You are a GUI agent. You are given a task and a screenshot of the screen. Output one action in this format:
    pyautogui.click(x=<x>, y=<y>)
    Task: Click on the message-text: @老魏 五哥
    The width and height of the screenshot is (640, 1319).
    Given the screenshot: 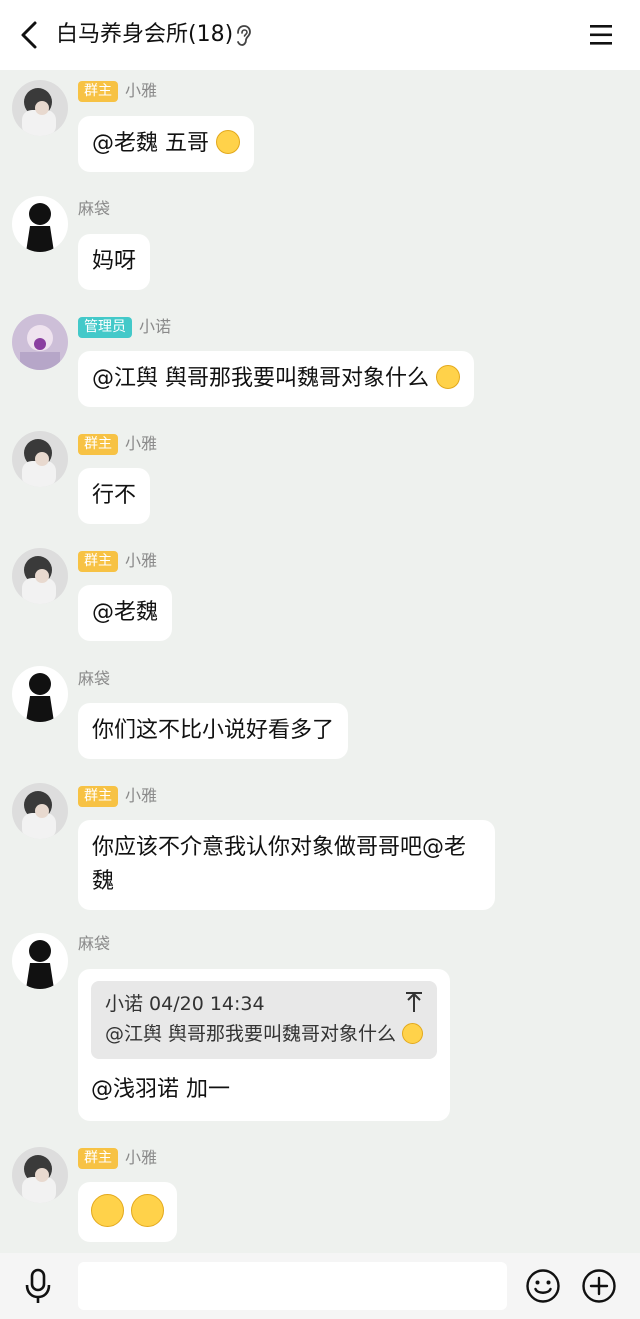 What is the action you would take?
    pyautogui.click(x=150, y=143)
    